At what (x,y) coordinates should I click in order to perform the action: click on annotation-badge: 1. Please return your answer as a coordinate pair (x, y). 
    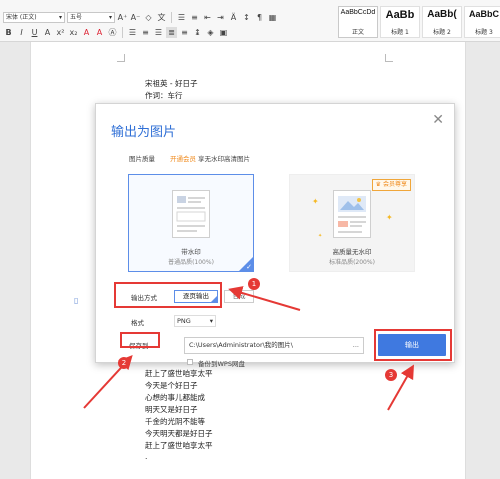
    Looking at the image, I should click on (254, 284).